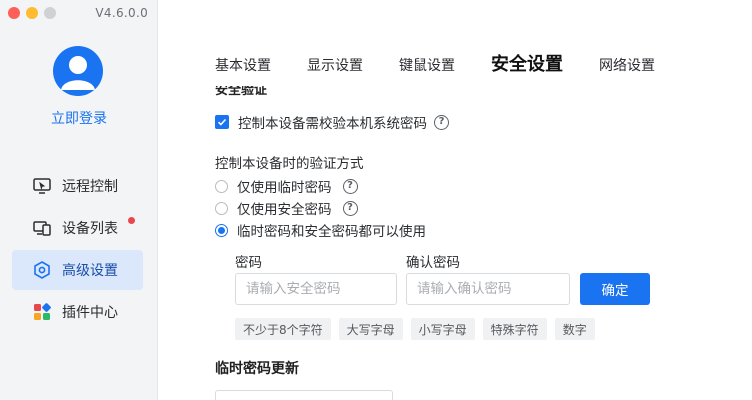 The height and width of the screenshot is (400, 752). Describe the element at coordinates (42, 228) in the screenshot. I see `device-list-icon` at that location.